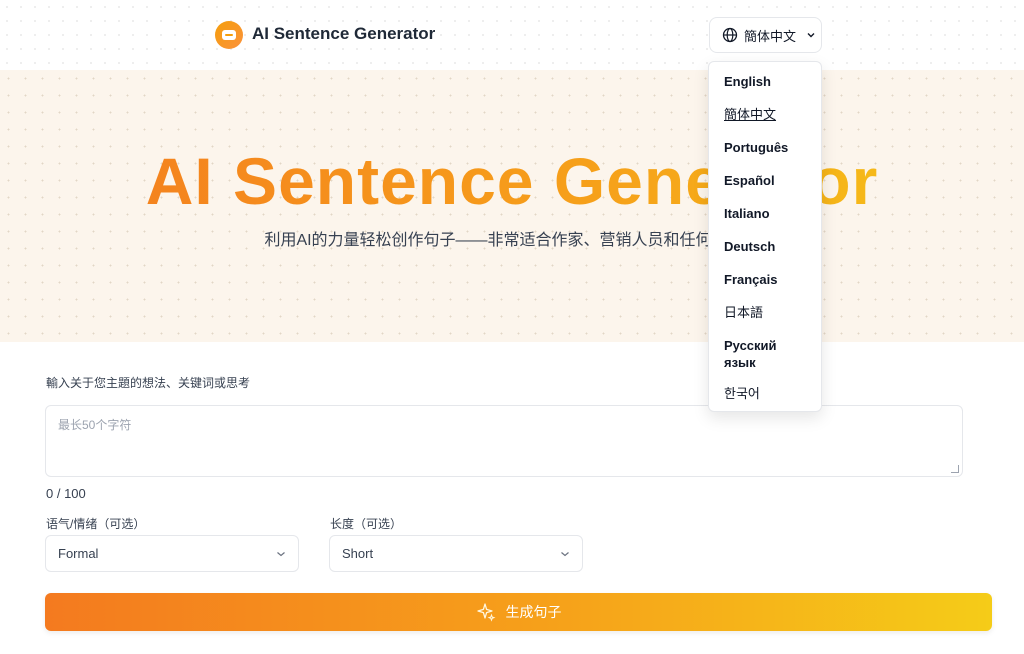 This screenshot has width=1024, height=654. What do you see at coordinates (512, 240) in the screenshot?
I see `hero-subtitle: 利用AI的力量轻松创作句子——非常适合作家、营销人员和任何创作者` at bounding box center [512, 240].